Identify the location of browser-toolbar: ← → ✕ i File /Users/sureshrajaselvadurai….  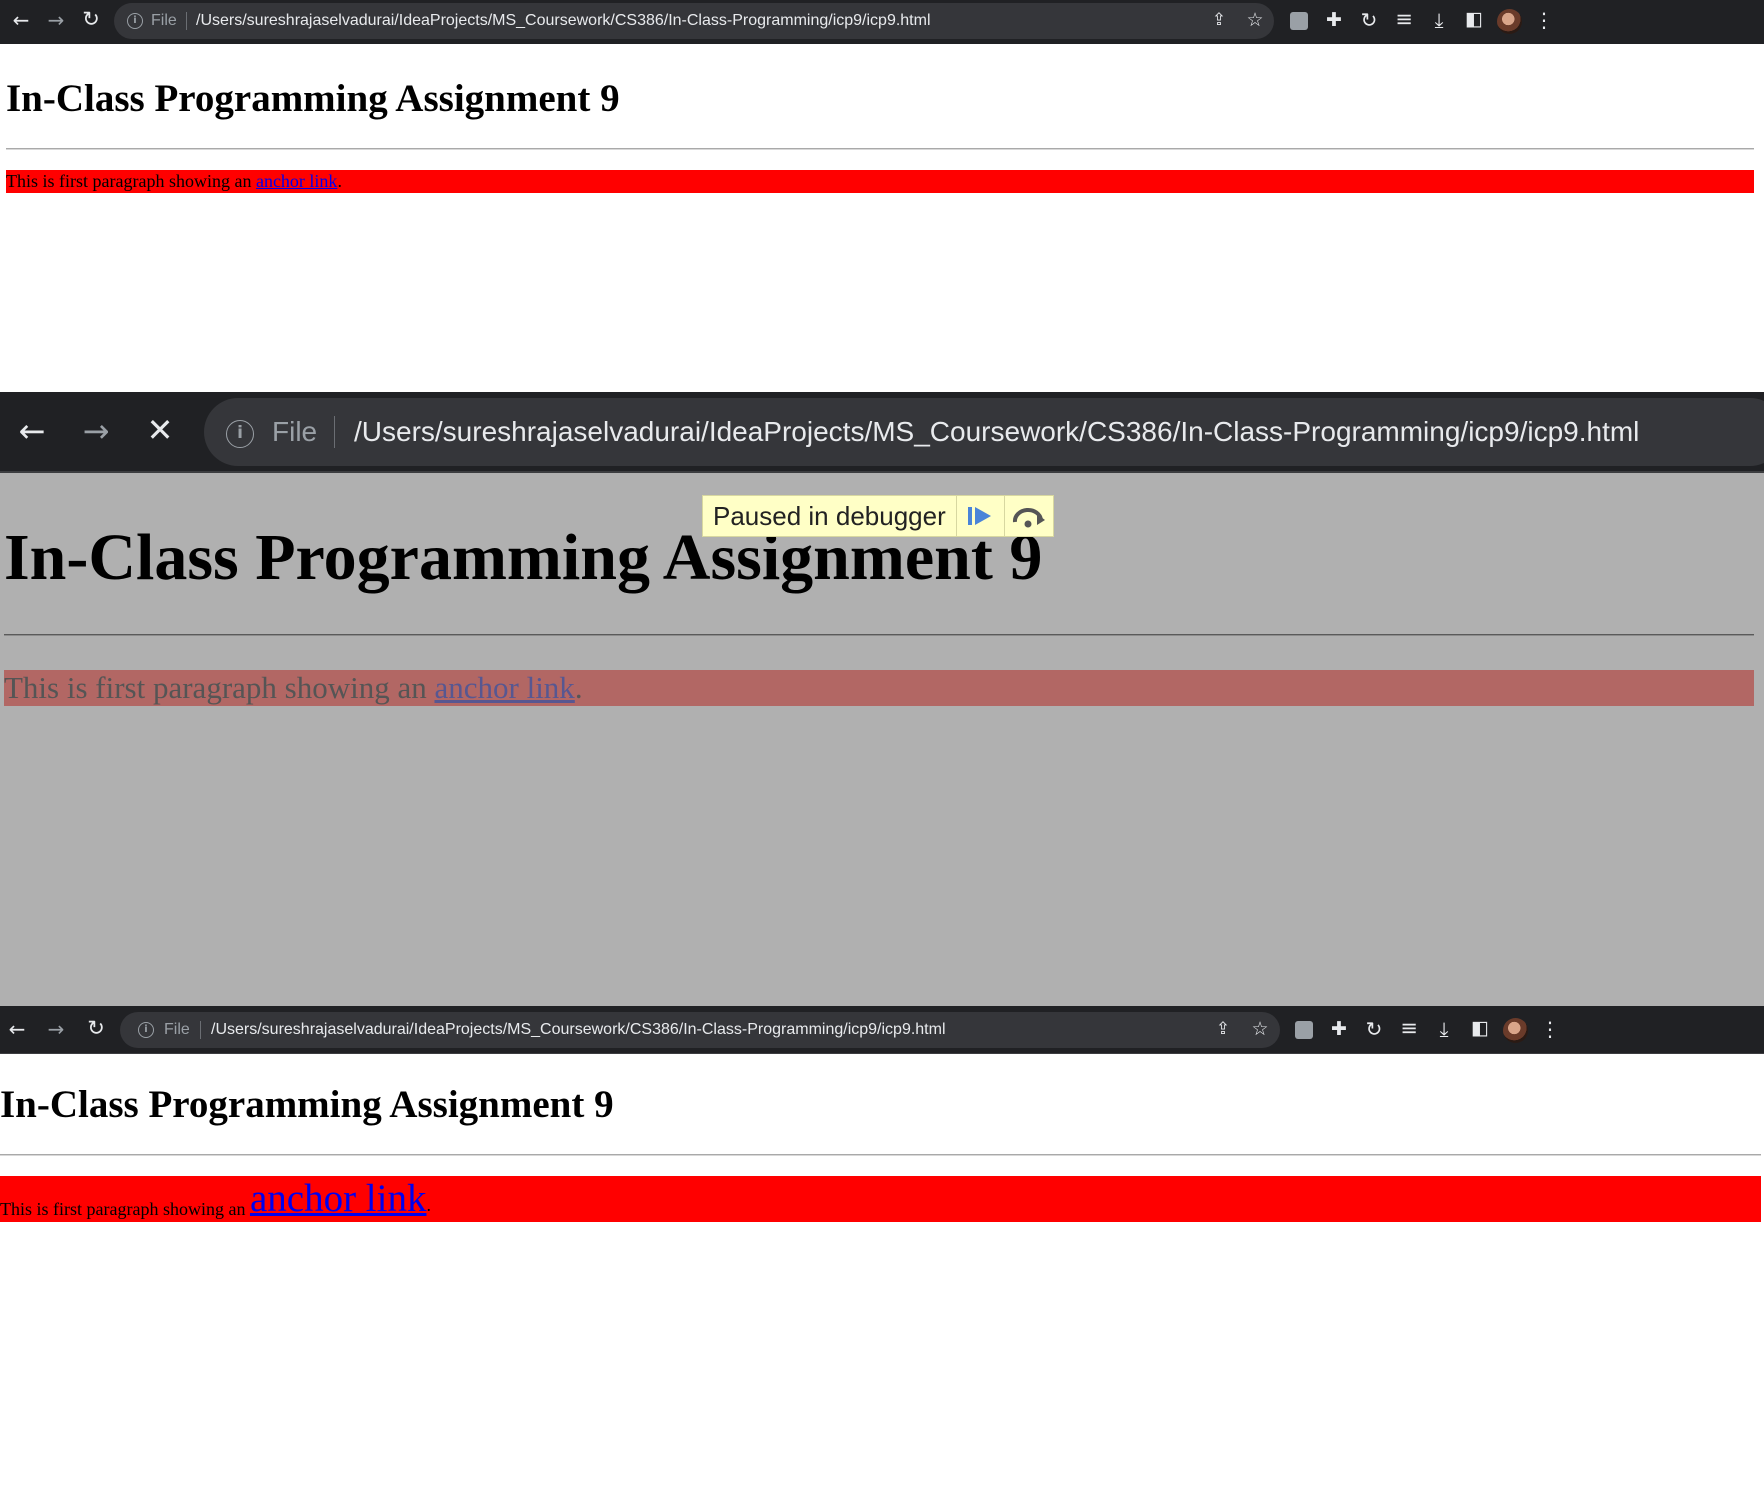
(882, 432).